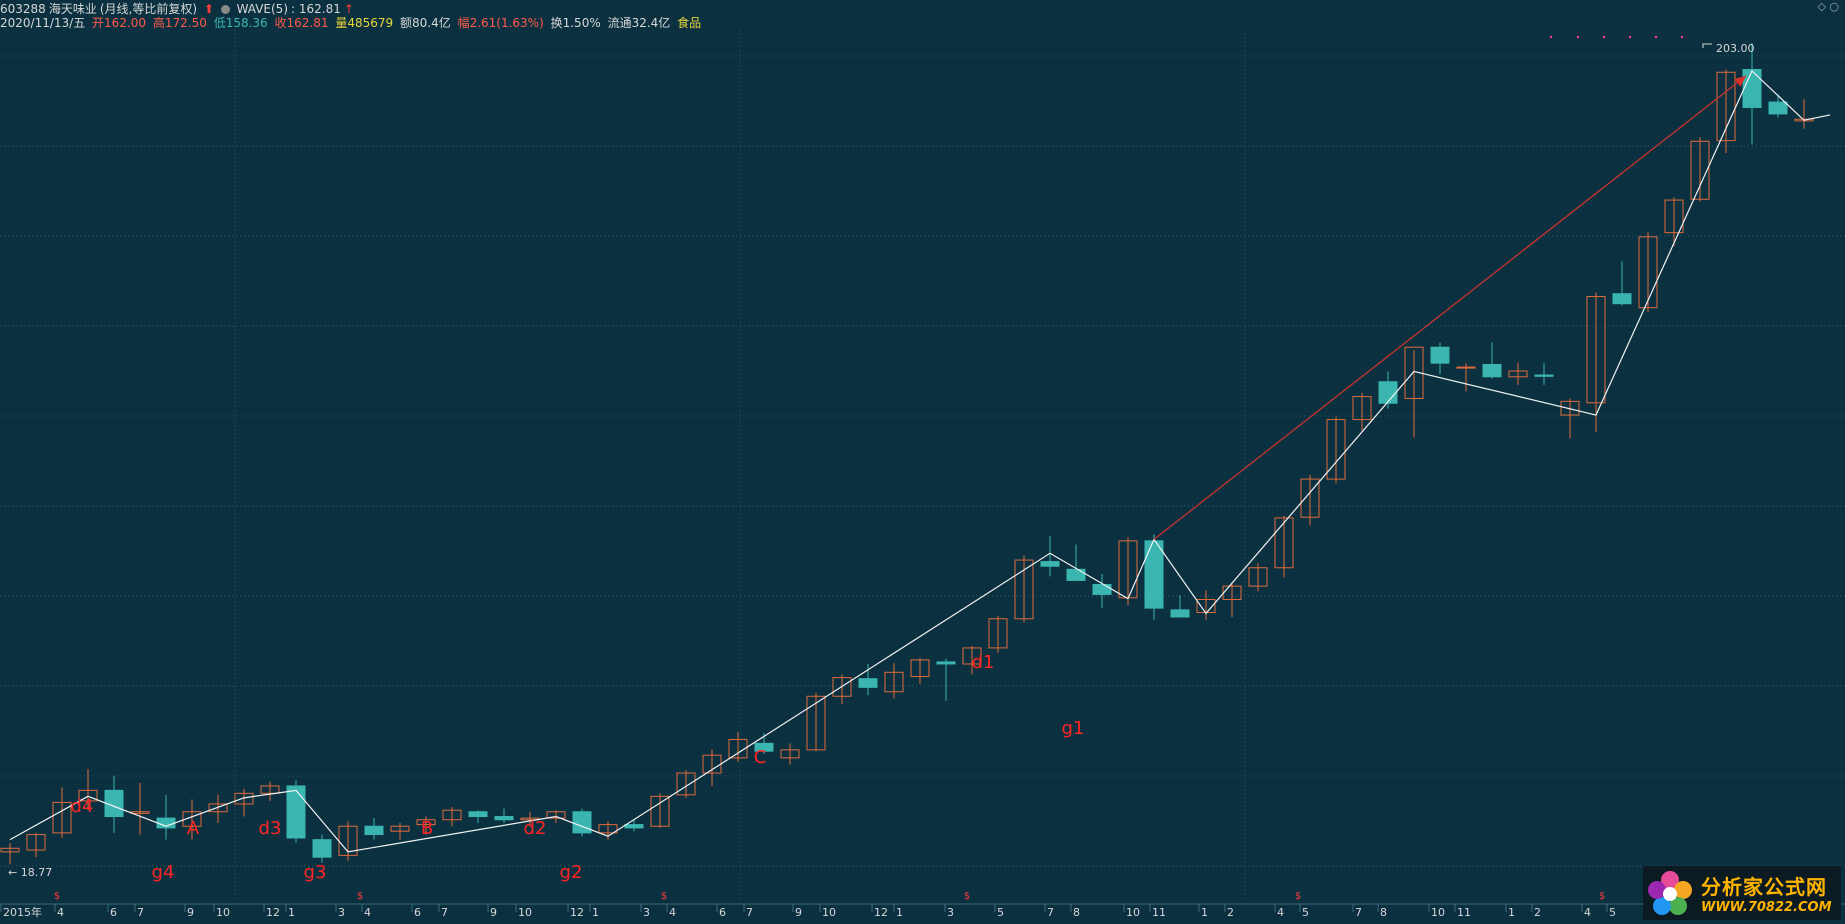 This screenshot has height=924, width=1845. What do you see at coordinates (301, 23) in the screenshot?
I see `close-value: 收162.81` at bounding box center [301, 23].